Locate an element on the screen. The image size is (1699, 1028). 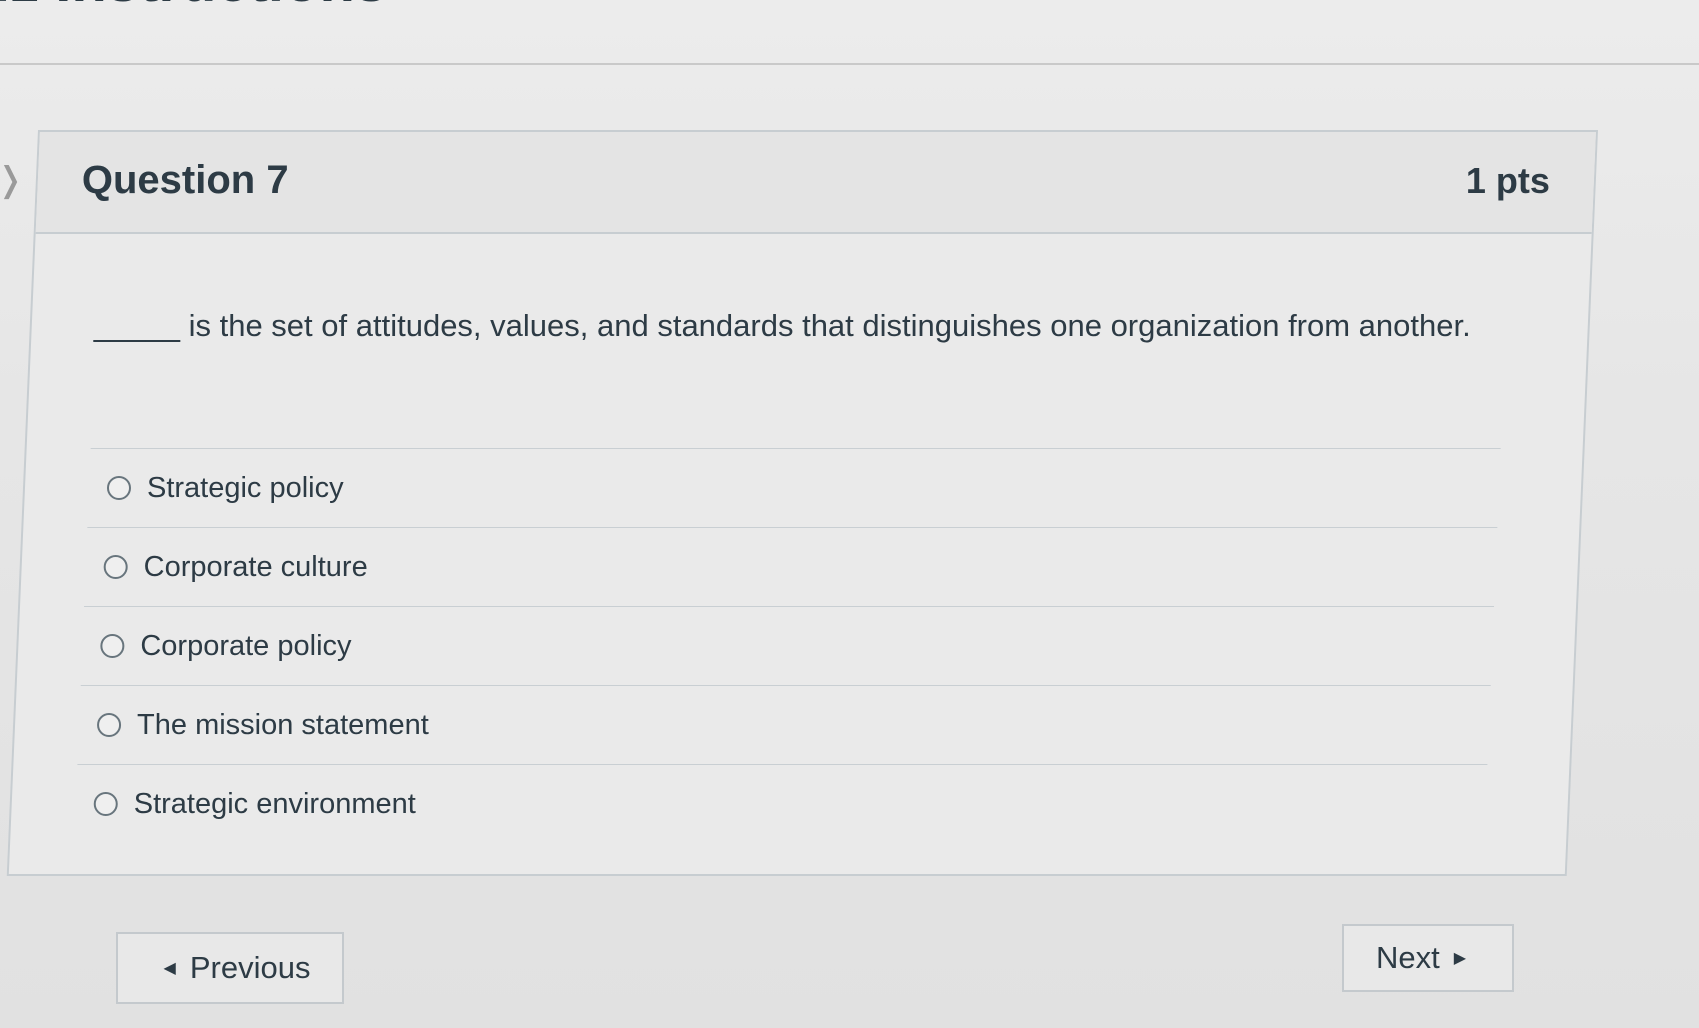
previous-button: ◀ Previous is located at coordinates (230, 968).